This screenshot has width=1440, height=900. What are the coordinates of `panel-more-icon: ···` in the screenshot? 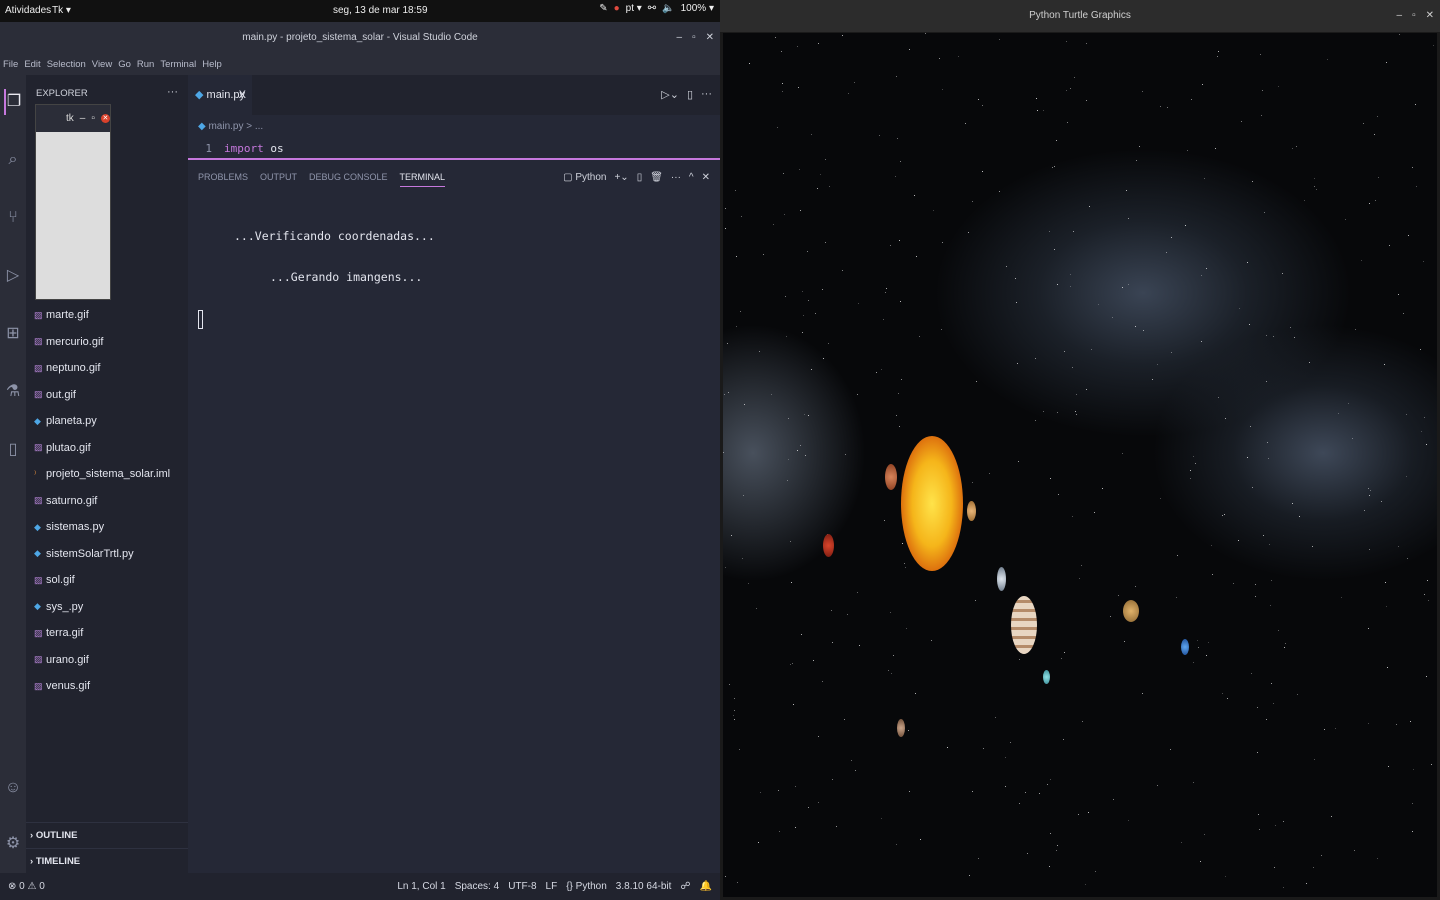 It's located at (676, 177).